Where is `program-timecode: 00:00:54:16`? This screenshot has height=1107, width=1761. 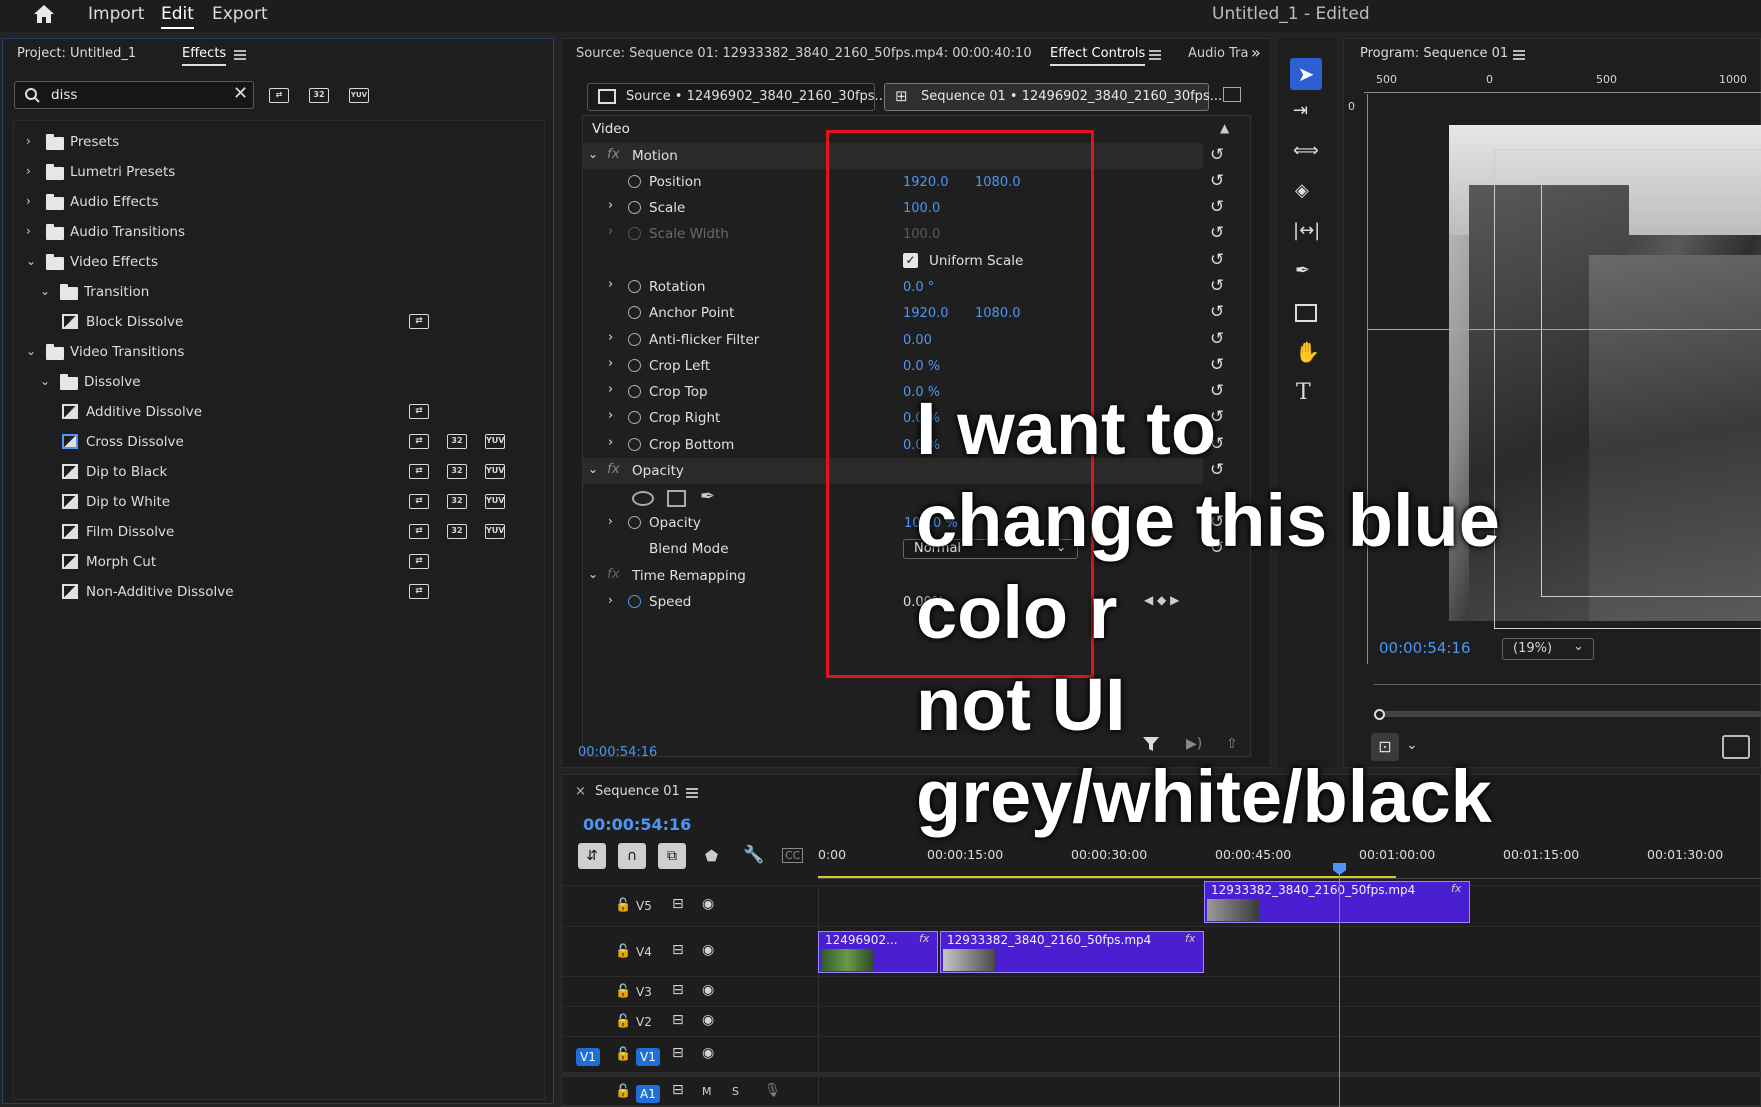 program-timecode: 00:00:54:16 is located at coordinates (1425, 648).